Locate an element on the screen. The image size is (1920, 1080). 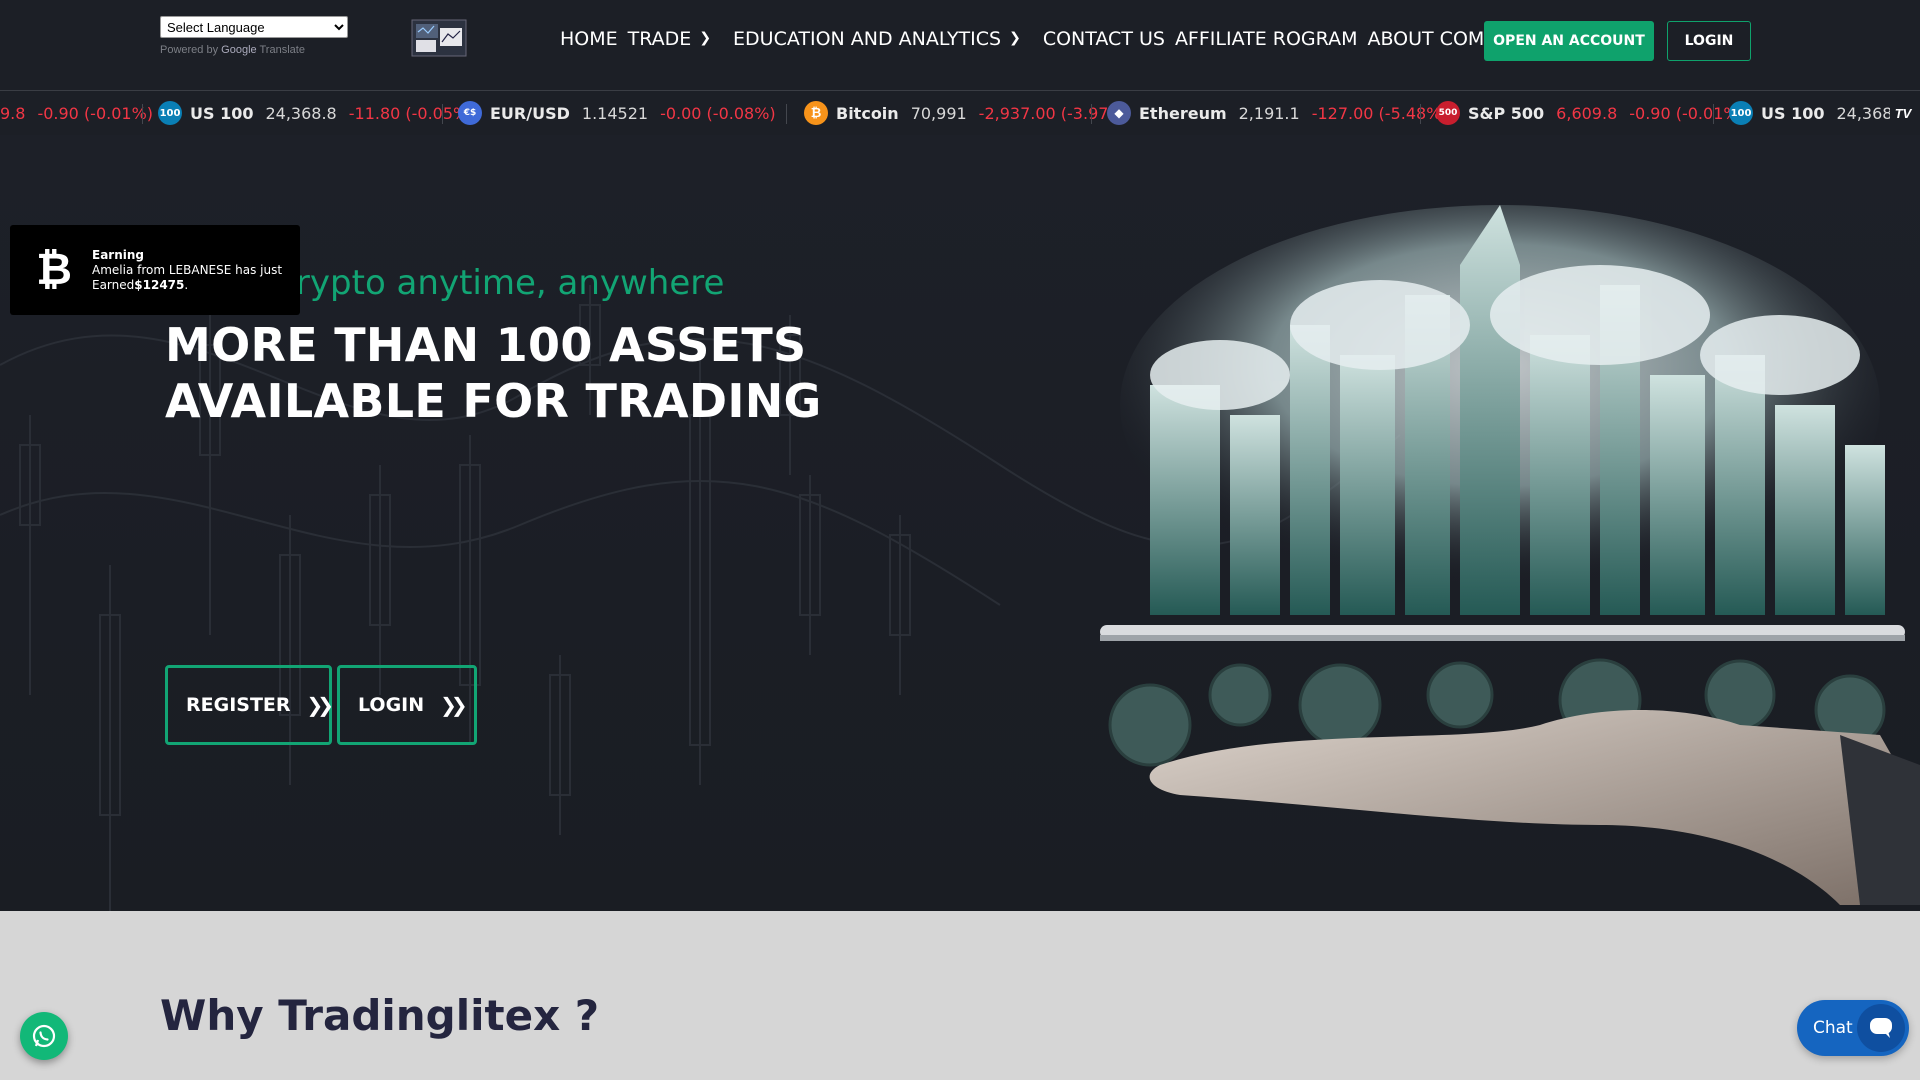
ticker-item: €$ EUR/USD 1.14521 -0.00 (-0.08%) is located at coordinates (617, 113).